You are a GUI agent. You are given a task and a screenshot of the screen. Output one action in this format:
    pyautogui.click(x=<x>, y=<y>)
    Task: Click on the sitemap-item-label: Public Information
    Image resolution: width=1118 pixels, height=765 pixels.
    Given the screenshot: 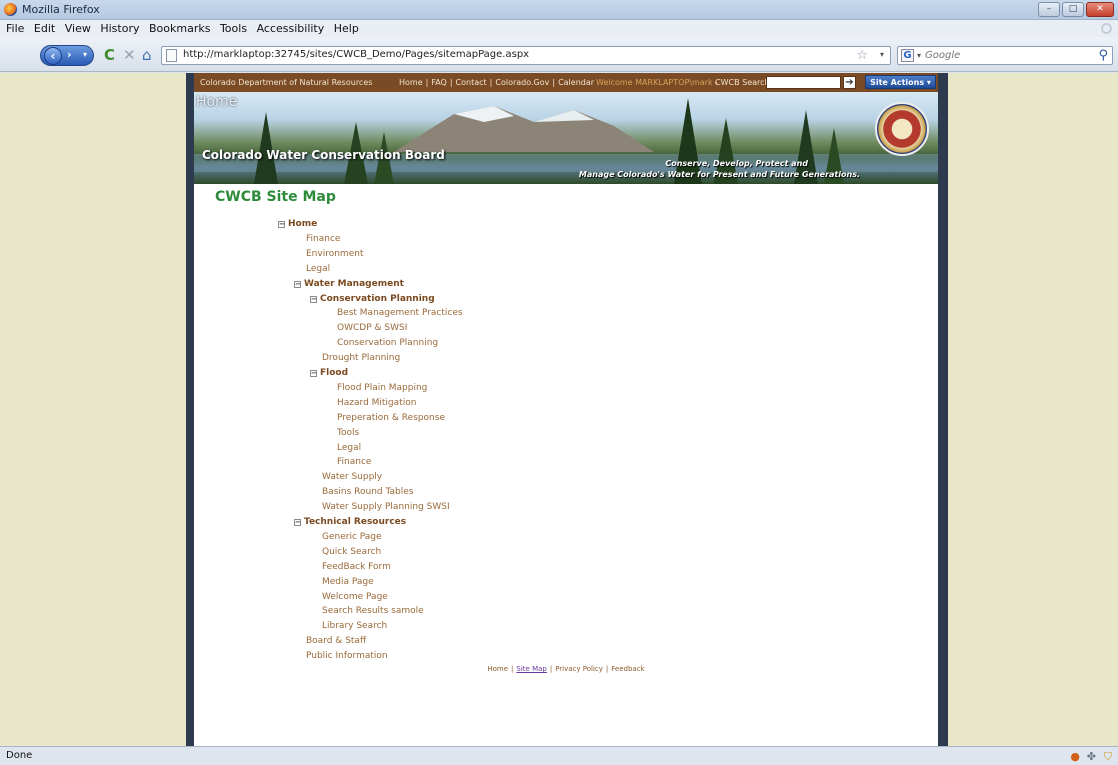 What is the action you would take?
    pyautogui.click(x=347, y=656)
    